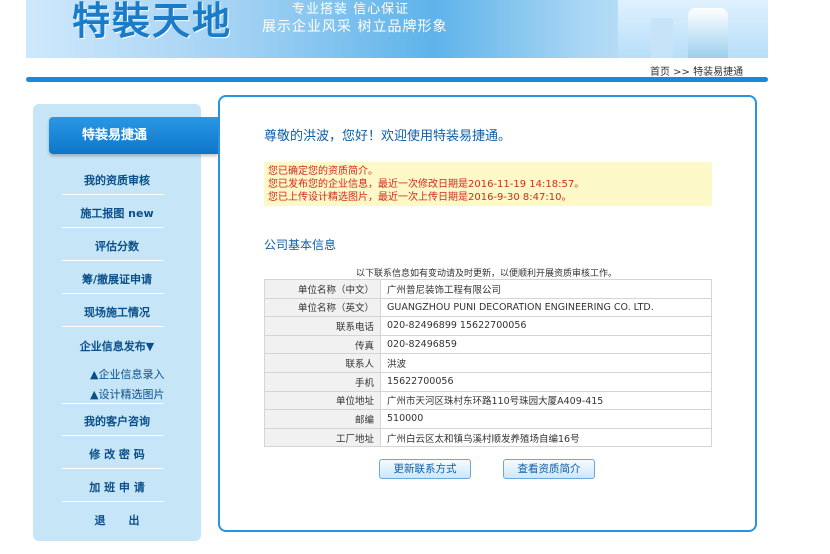 The image size is (830, 554). I want to click on table-row: 联系电话 020-82496899 15622700056, so click(488, 326).